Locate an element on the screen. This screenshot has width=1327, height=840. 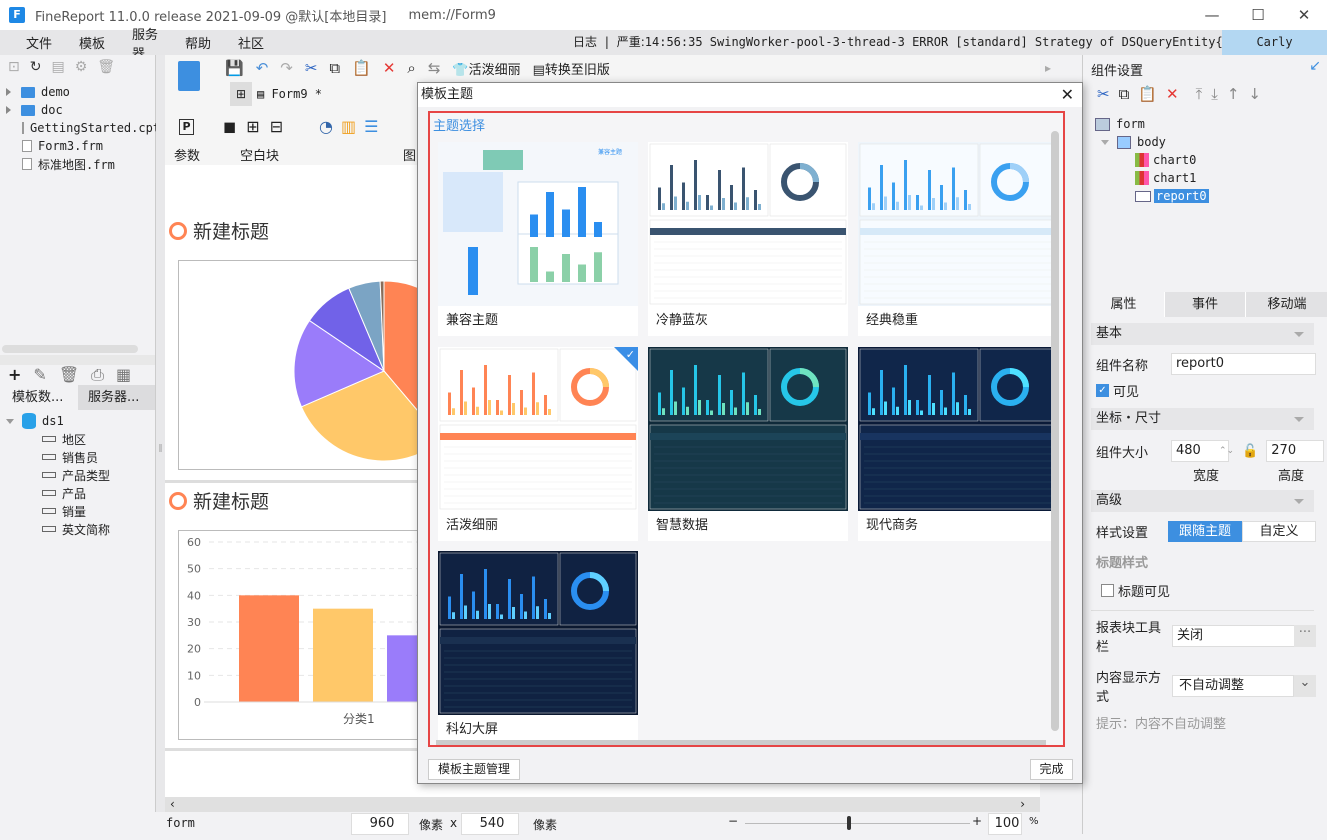
zoom-input: 100 is located at coordinates (1005, 824).